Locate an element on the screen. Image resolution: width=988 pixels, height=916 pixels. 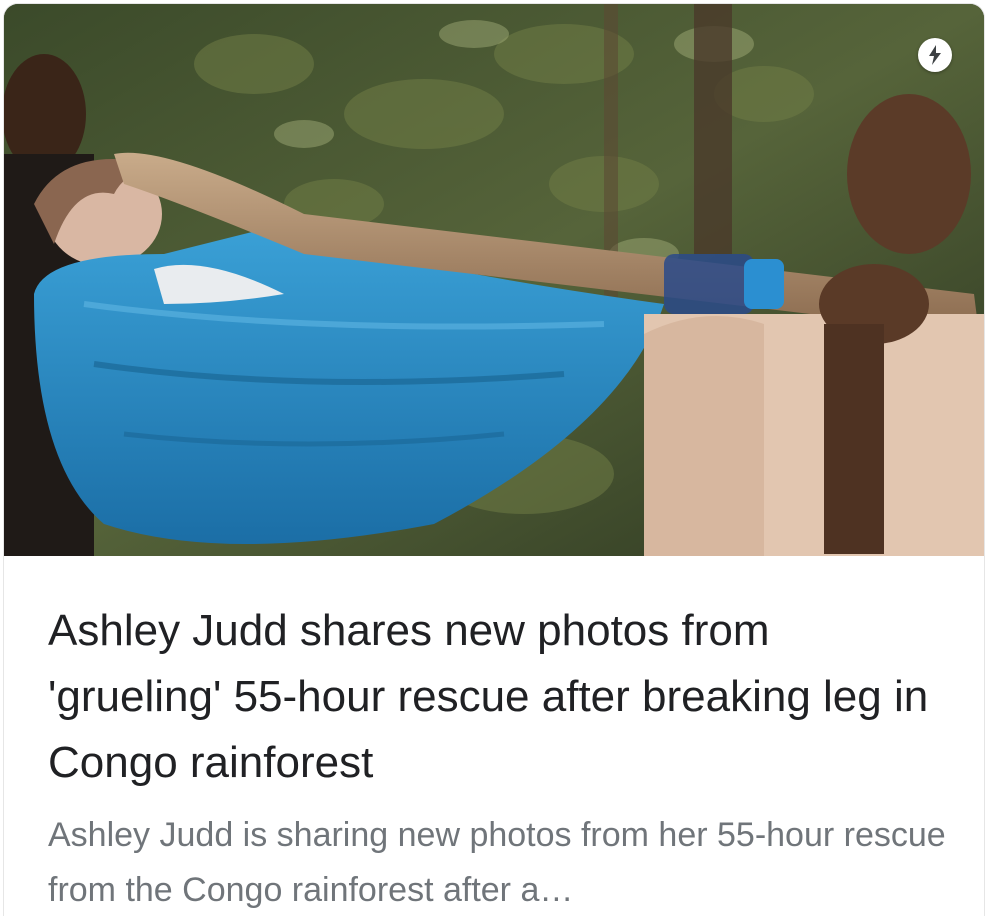
amp-badge is located at coordinates (935, 55).